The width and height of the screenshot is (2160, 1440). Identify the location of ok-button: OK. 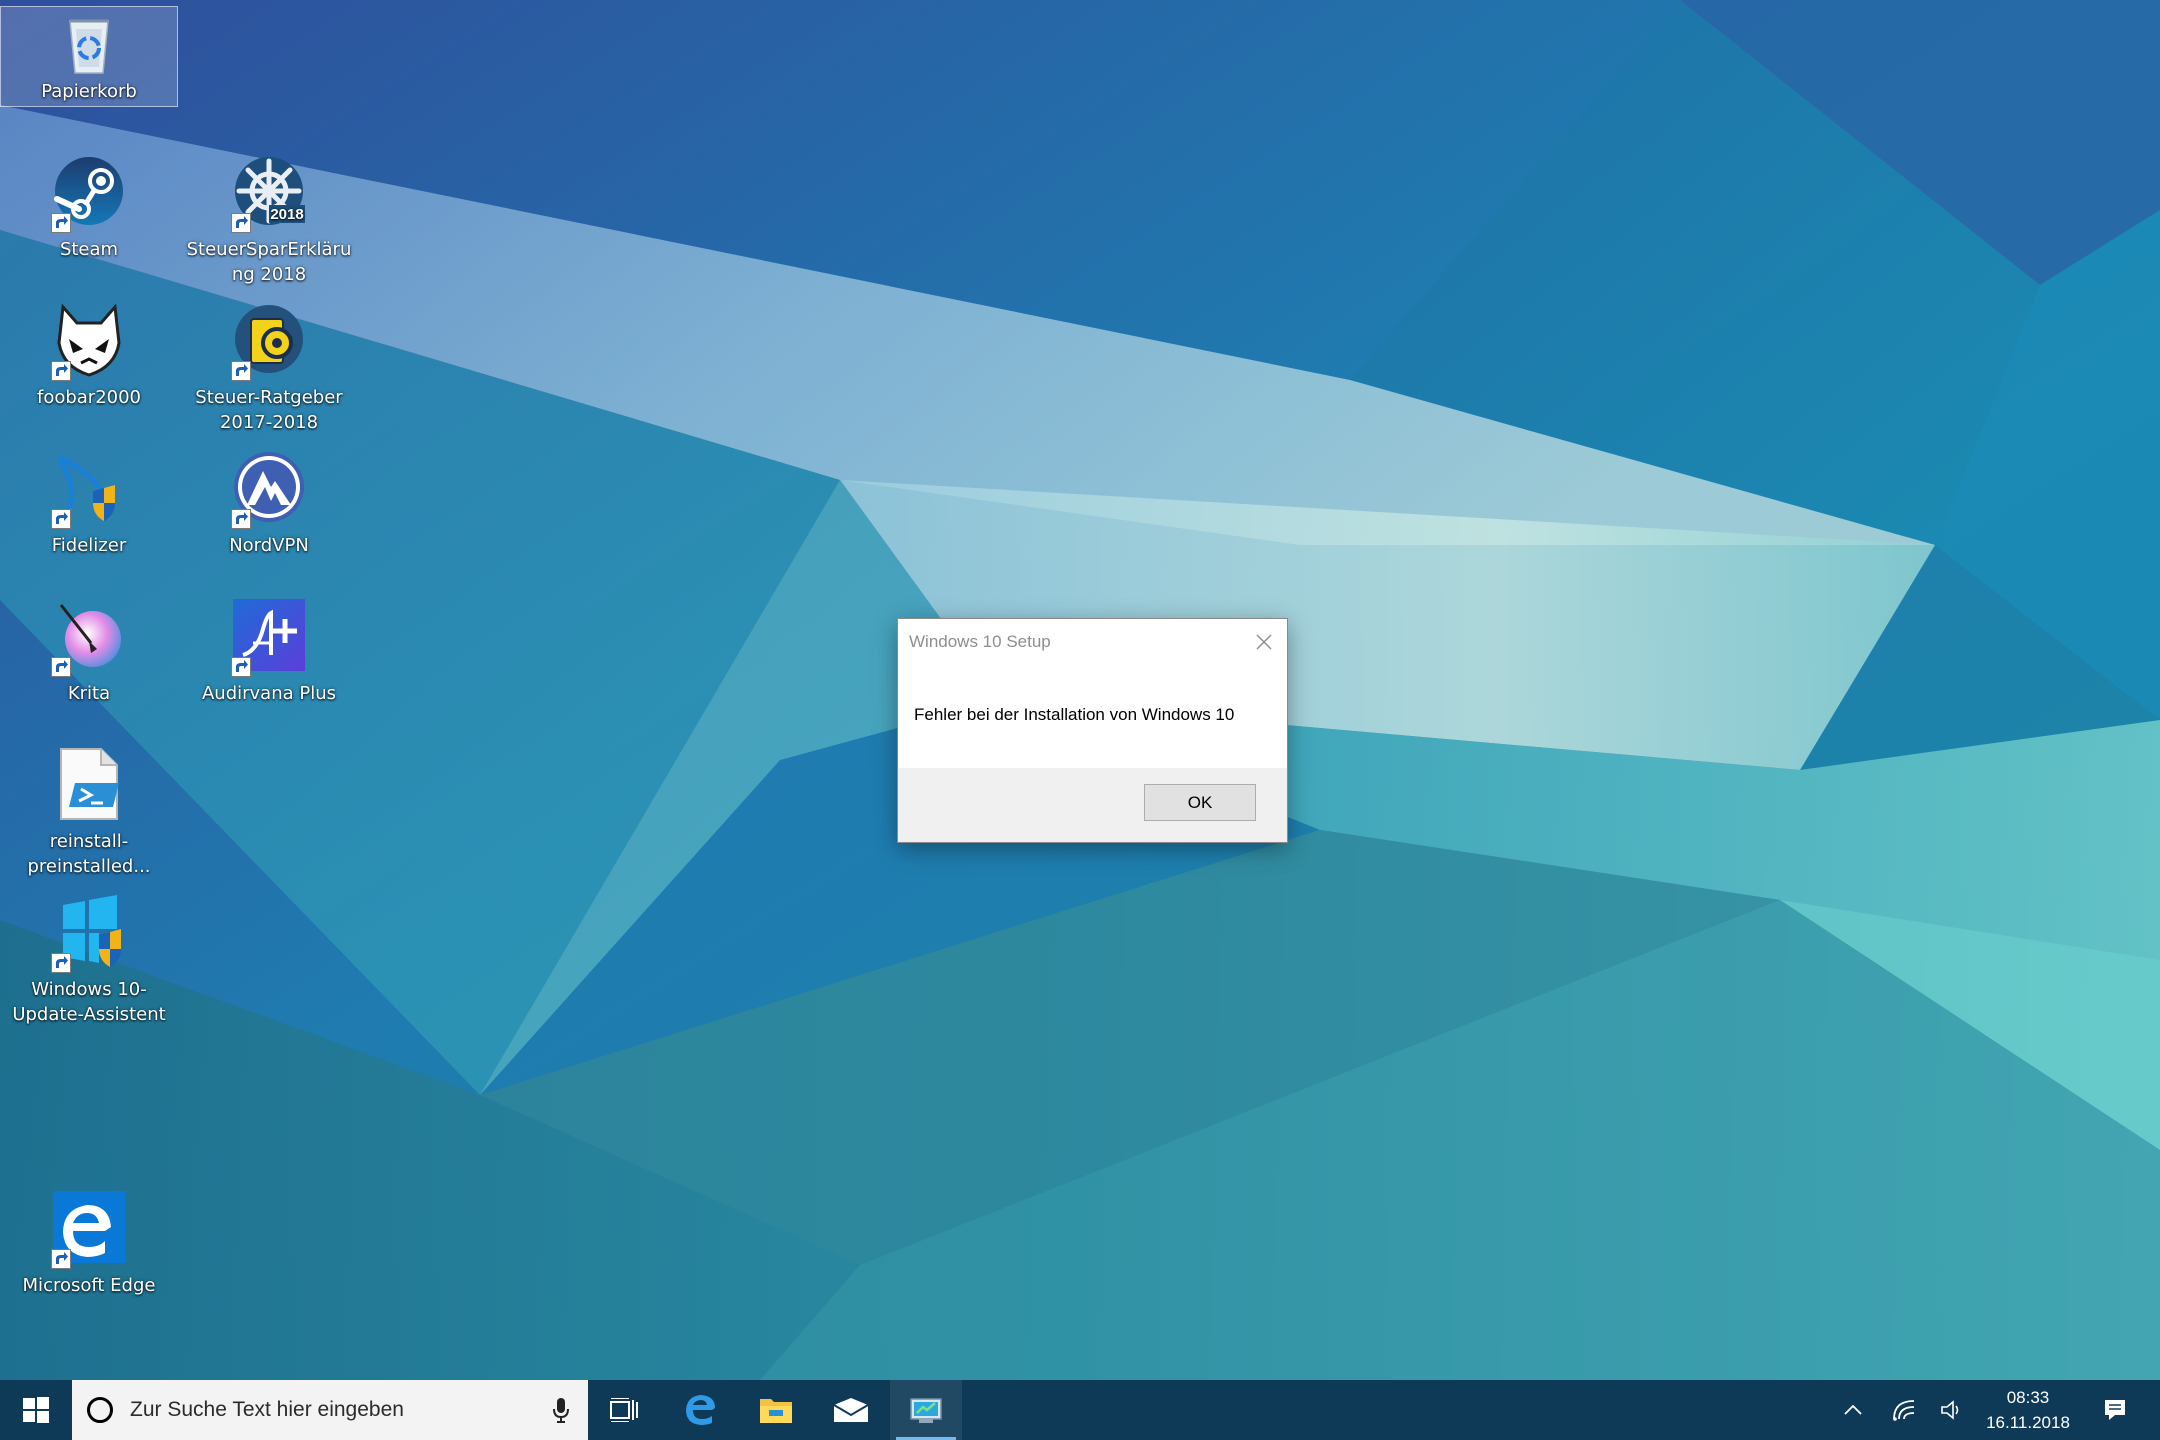
(1200, 802).